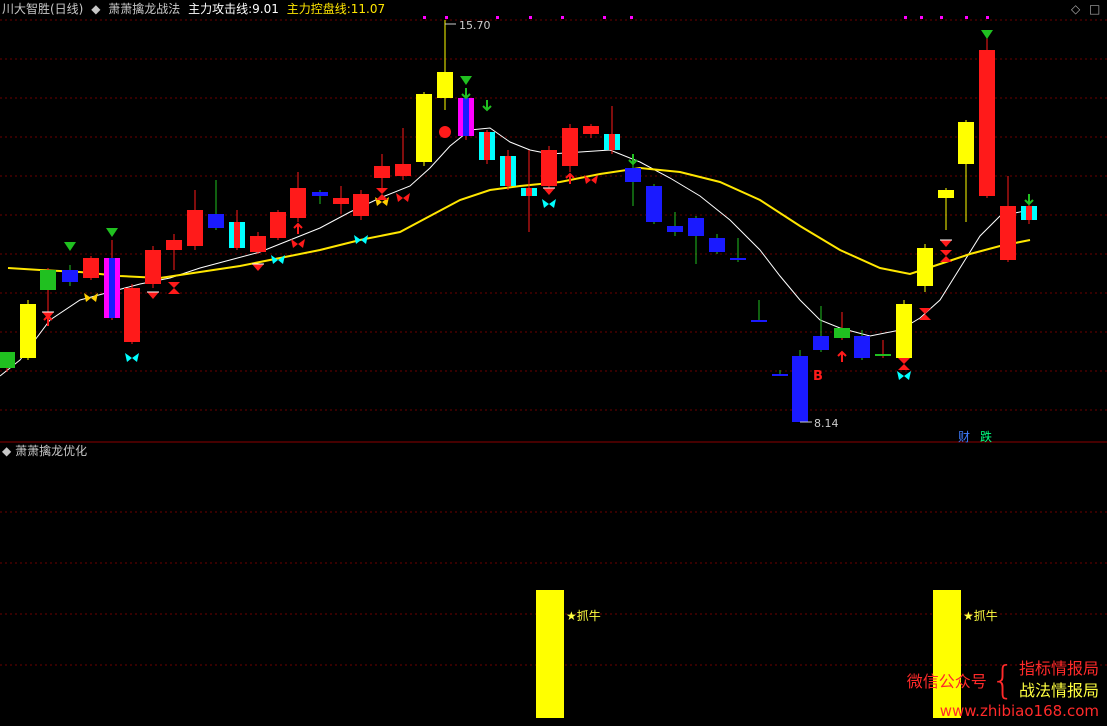 The width and height of the screenshot is (1107, 726). What do you see at coordinates (550, 654) in the screenshot?
I see `zhuaniu-signal-bar` at bounding box center [550, 654].